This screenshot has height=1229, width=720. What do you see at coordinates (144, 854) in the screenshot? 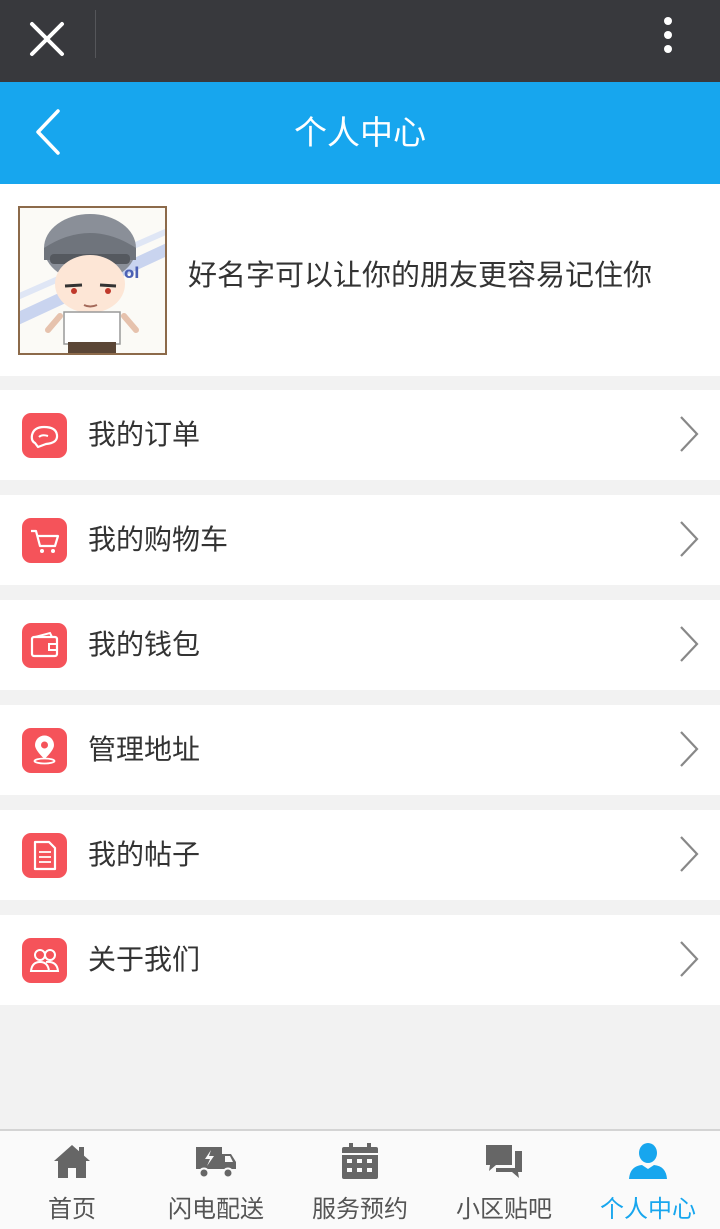
I see `menu-item-label: 我的帖子` at bounding box center [144, 854].